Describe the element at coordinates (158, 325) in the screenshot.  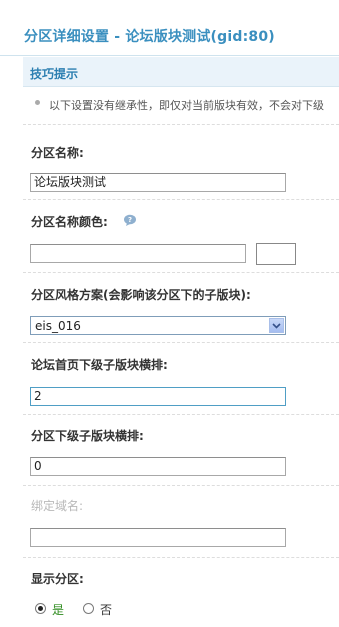
I see `style-select: eis_016` at that location.